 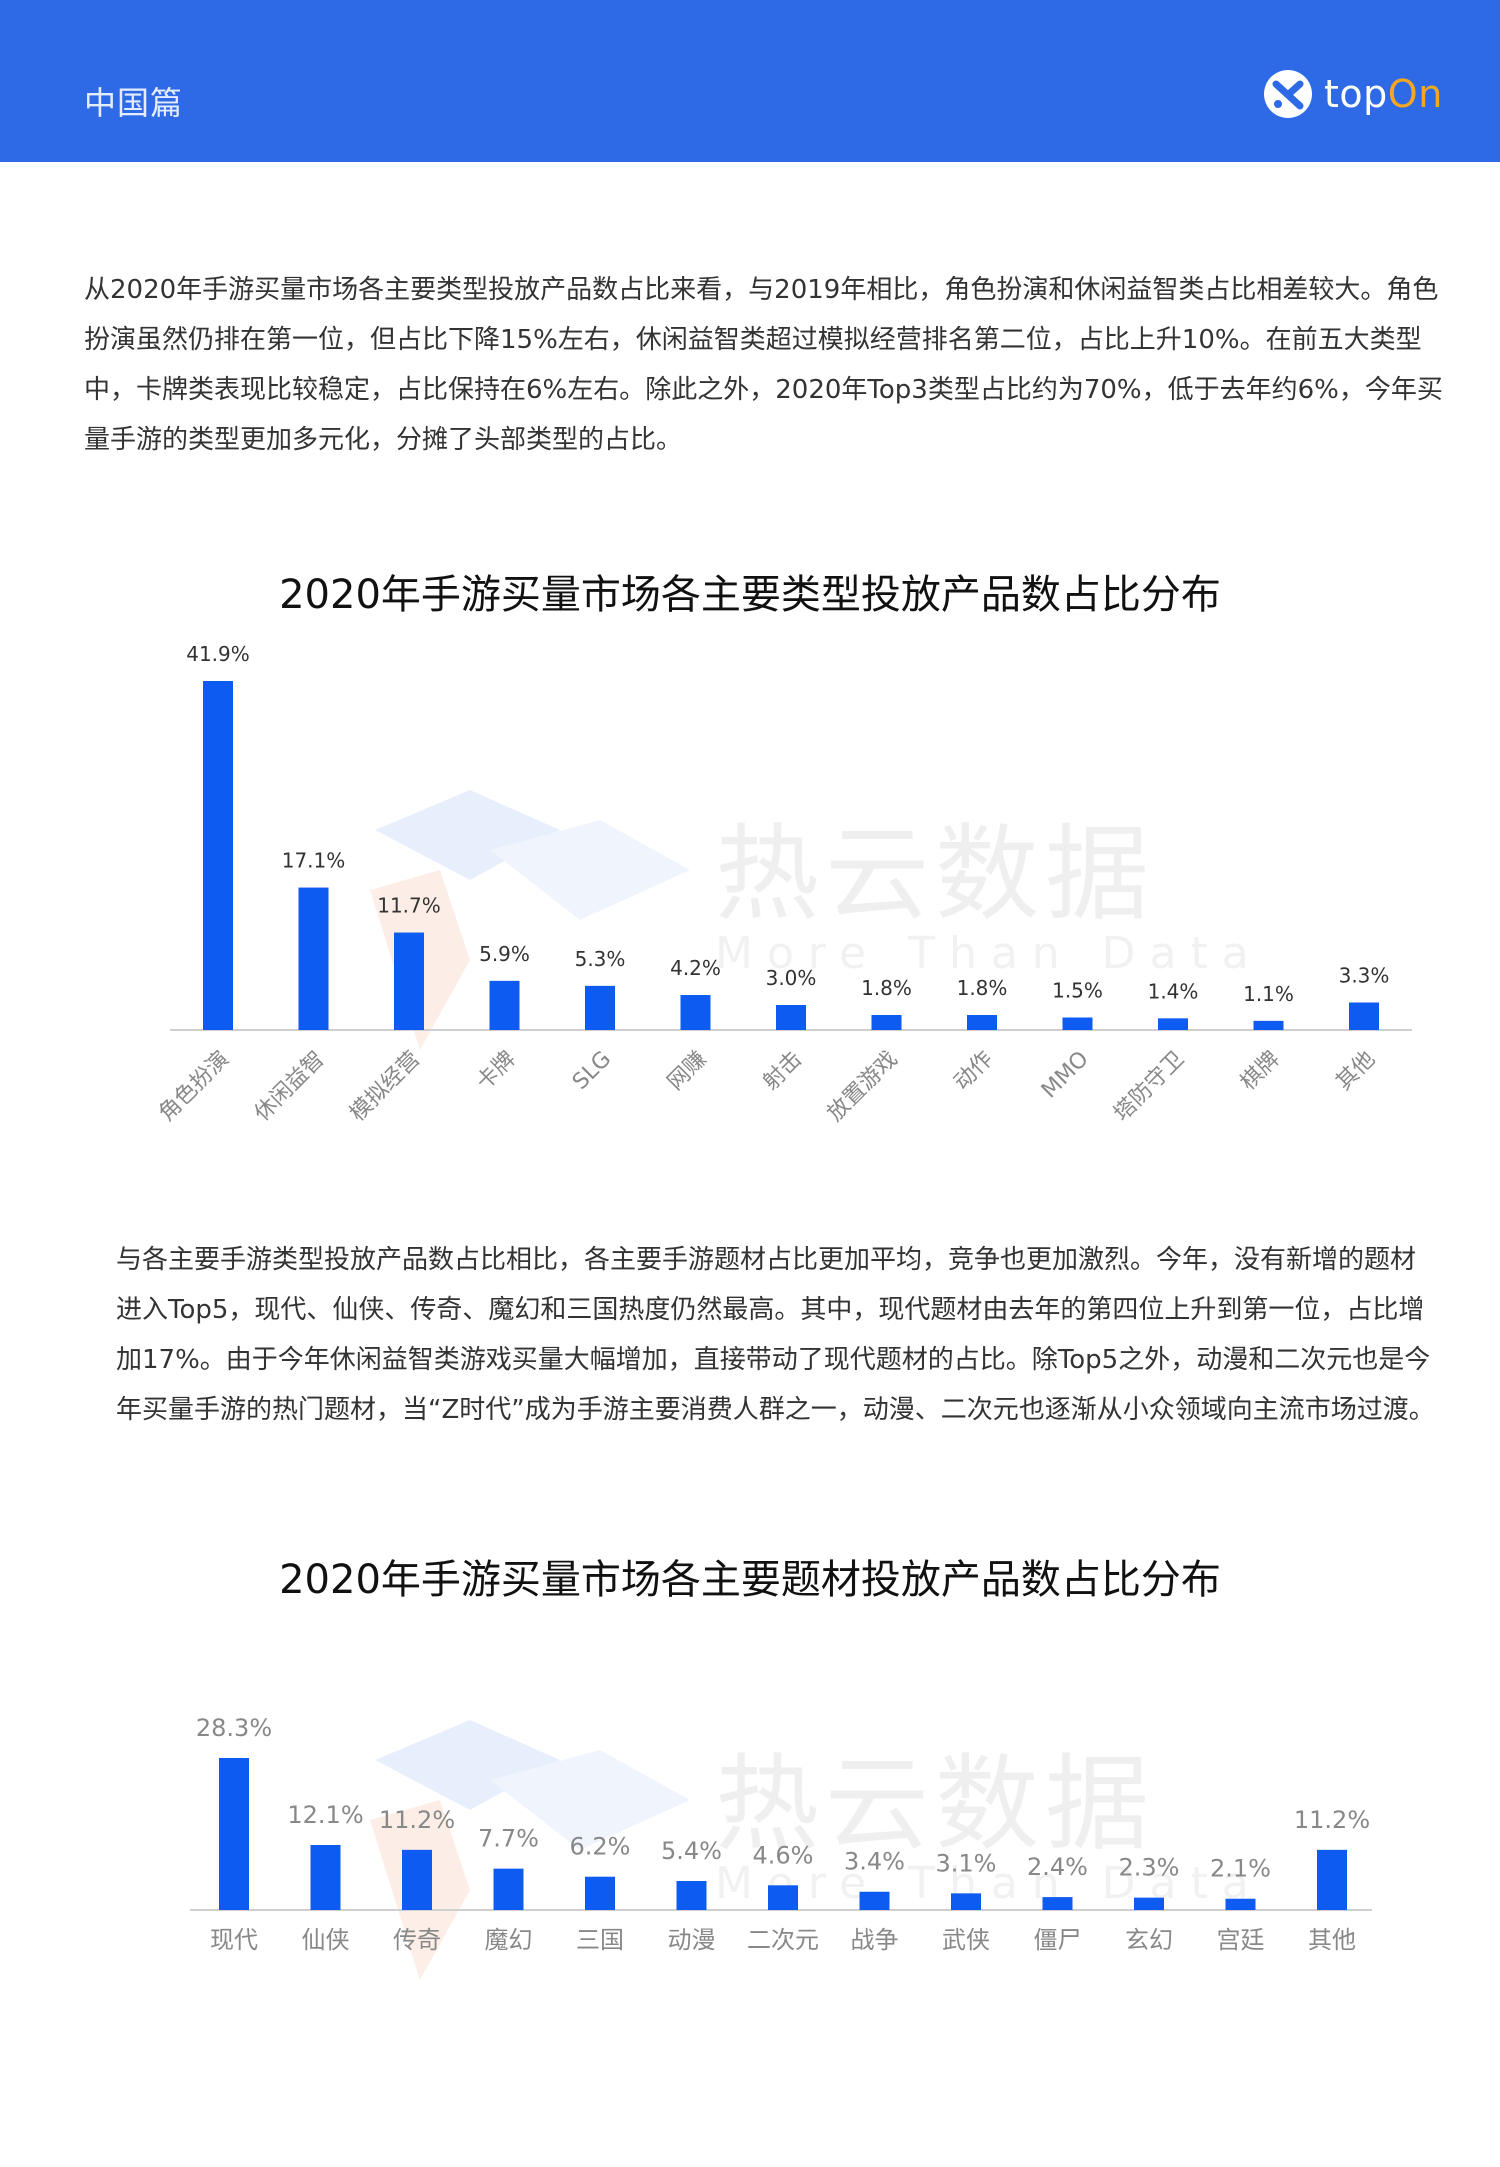 I want to click on section-title: 中国篇, so click(x=134, y=103).